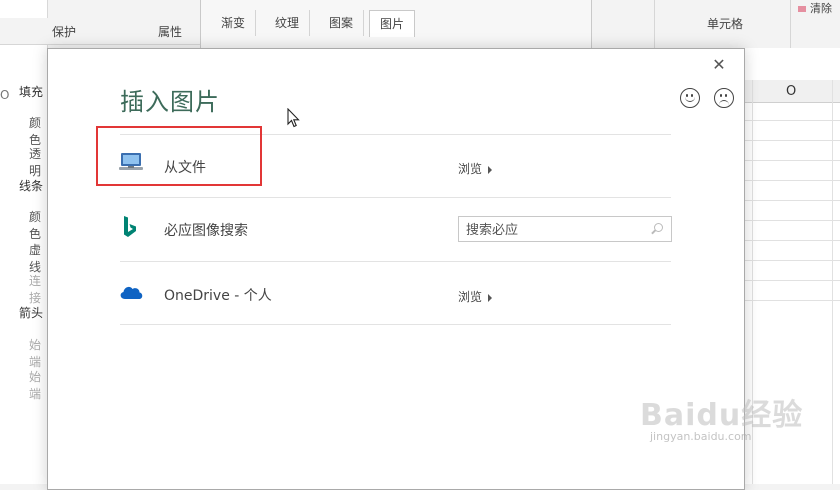 The width and height of the screenshot is (840, 490). I want to click on baidu-watermark: Baidu经验 jingyan.baidu.com, so click(725, 416).